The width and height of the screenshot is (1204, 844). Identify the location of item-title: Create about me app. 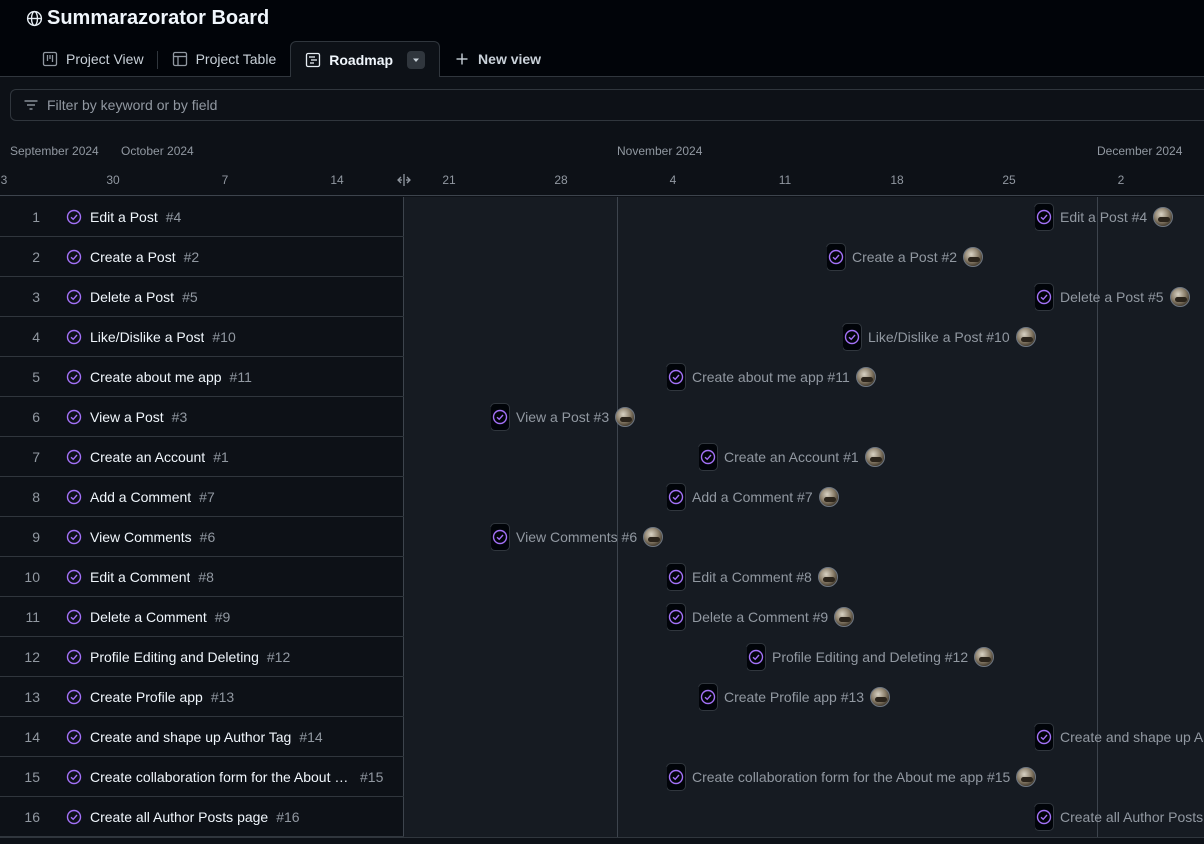
(156, 377).